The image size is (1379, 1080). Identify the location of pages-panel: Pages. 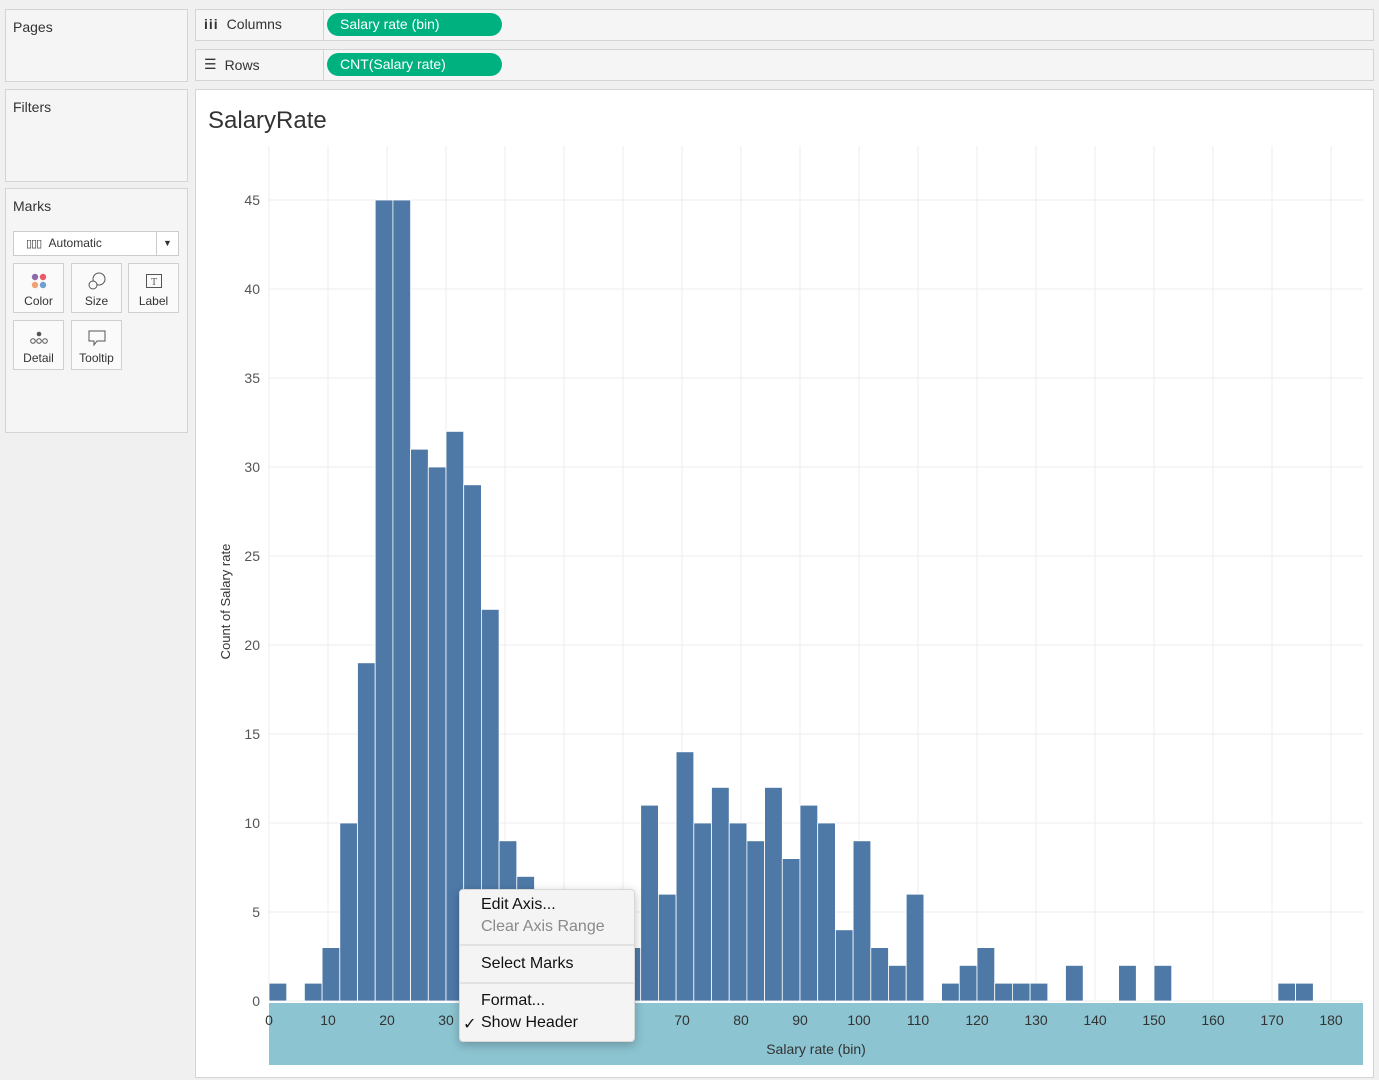
(96, 45).